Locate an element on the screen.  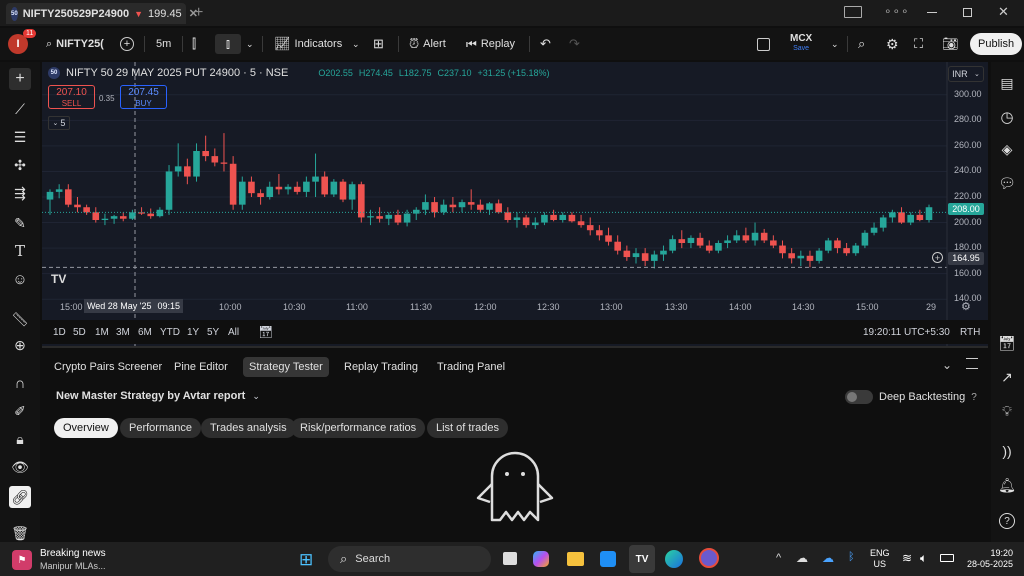
user-avatar: I 11 is located at coordinates (22, 41).